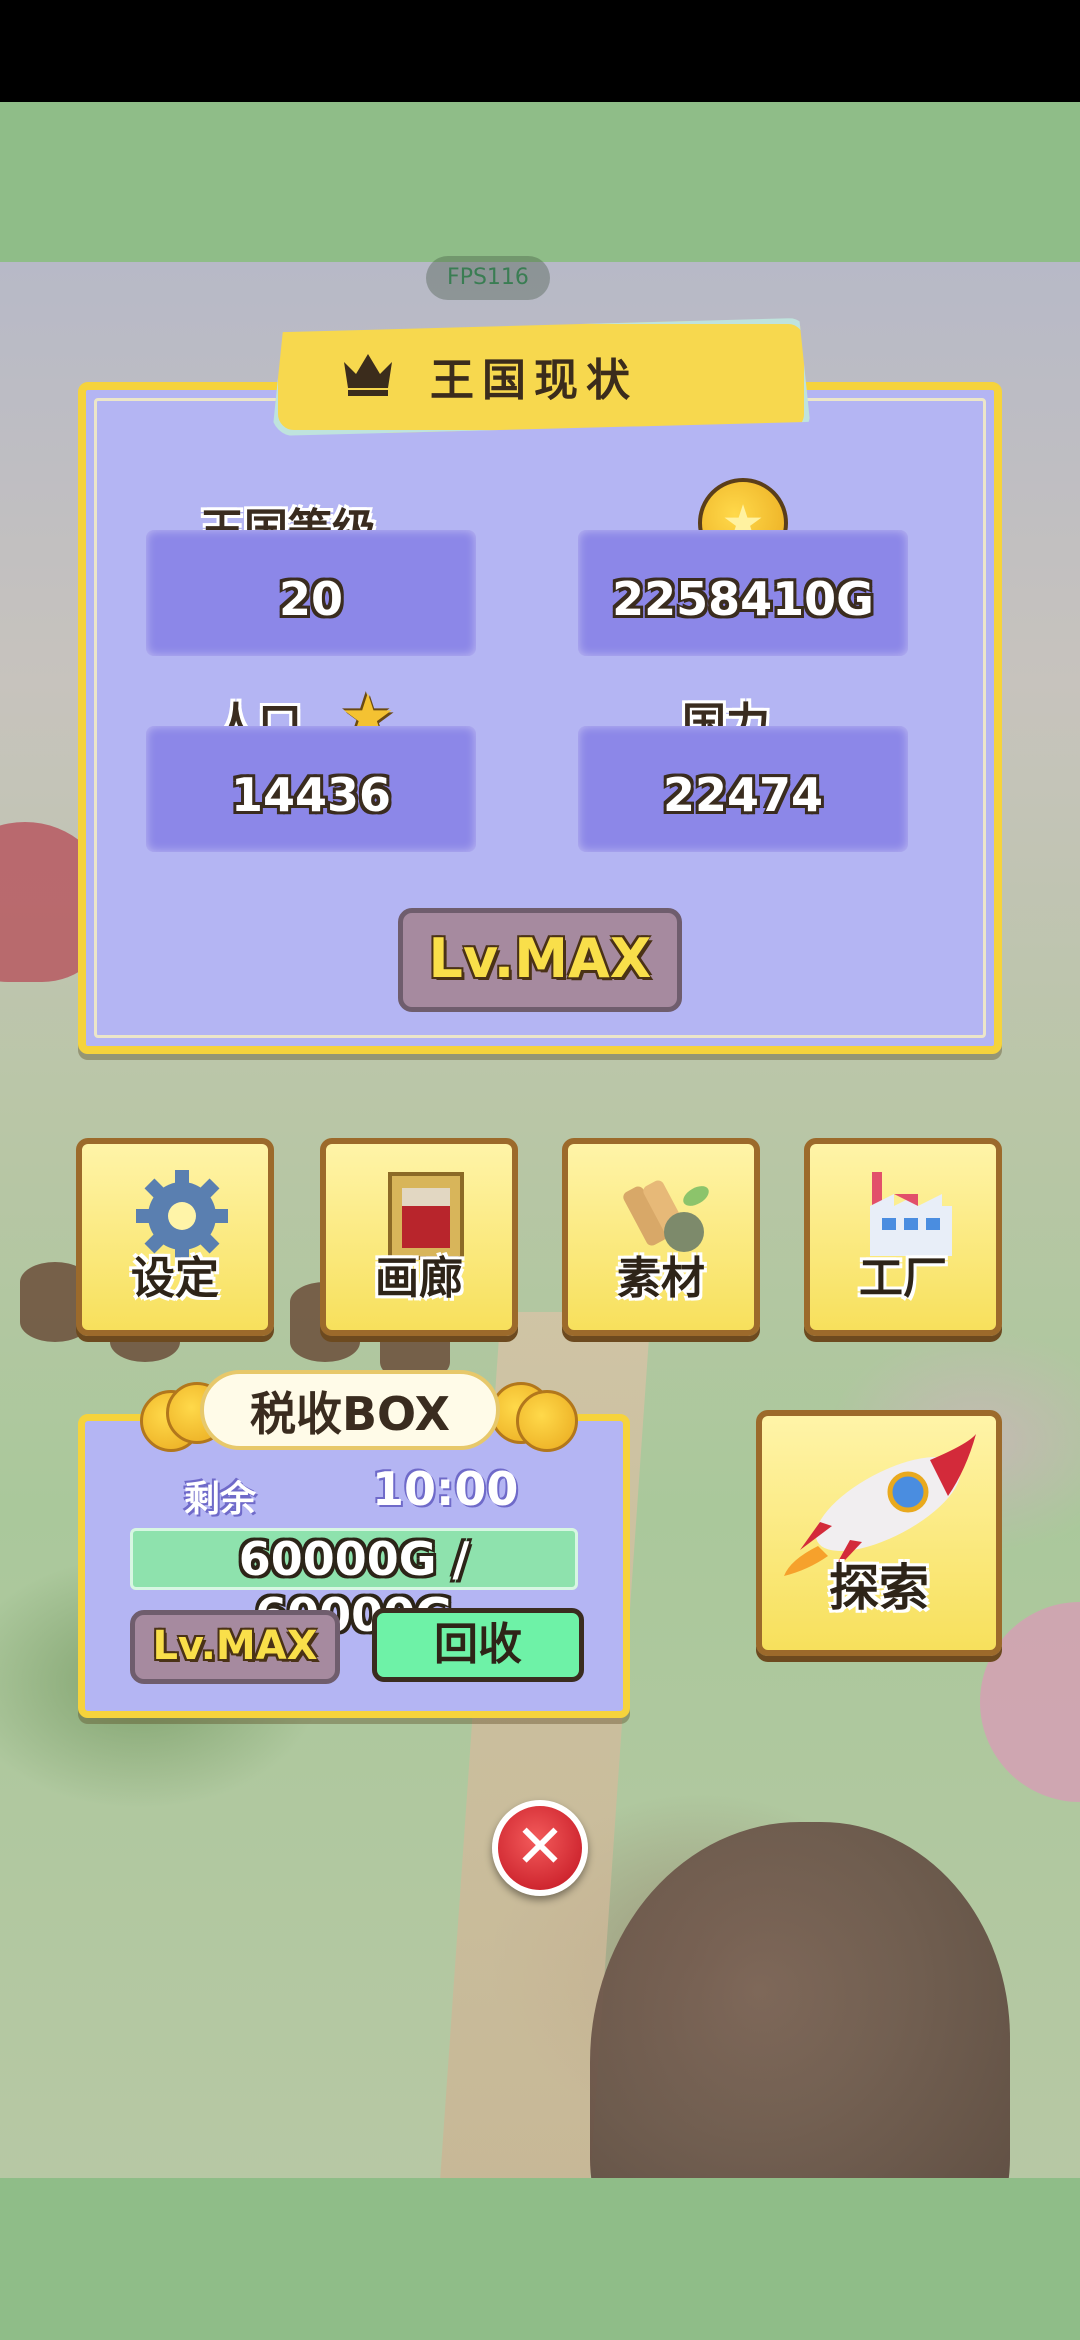 Image resolution: width=1080 pixels, height=2340 pixels. I want to click on remaining-time: 10:00, so click(445, 1489).